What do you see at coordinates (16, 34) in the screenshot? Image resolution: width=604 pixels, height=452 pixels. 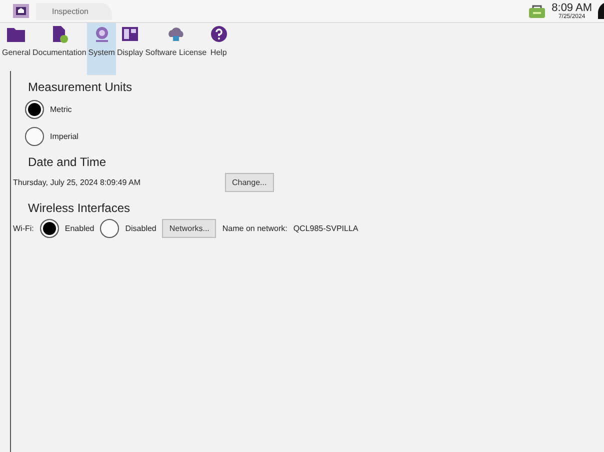 I see `folder-icon` at bounding box center [16, 34].